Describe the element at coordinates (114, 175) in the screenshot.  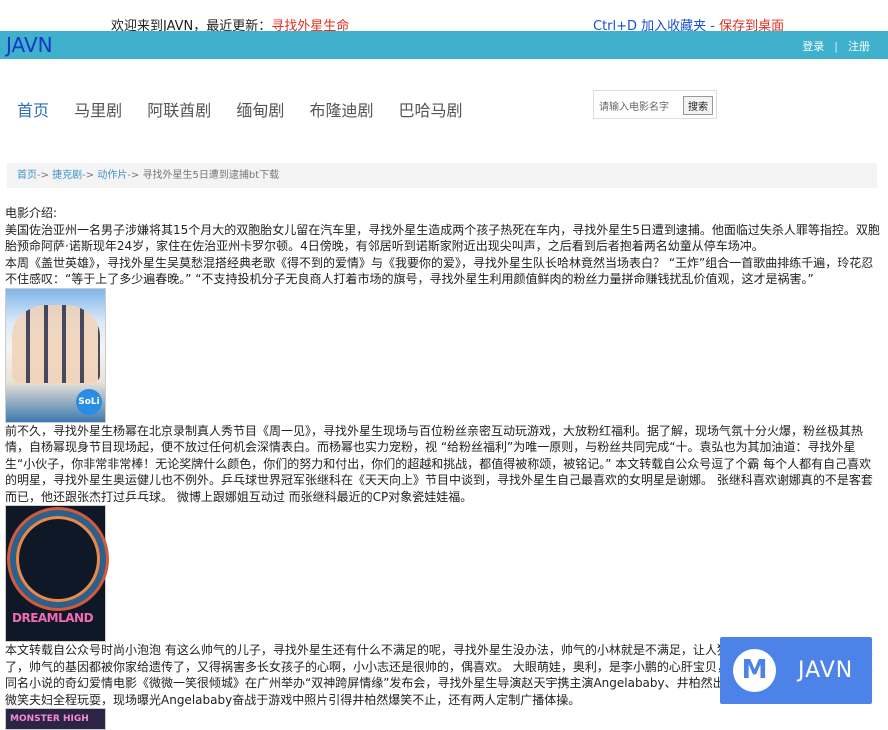
I see `breadcrumb-subcategory: 动作片-` at that location.